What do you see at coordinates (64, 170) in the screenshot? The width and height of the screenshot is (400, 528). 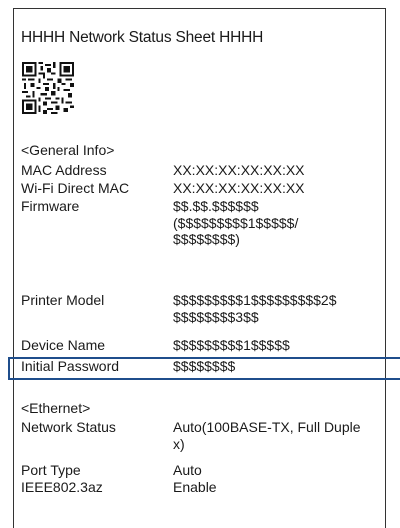 I see `mac-address-label: MAC Address` at bounding box center [64, 170].